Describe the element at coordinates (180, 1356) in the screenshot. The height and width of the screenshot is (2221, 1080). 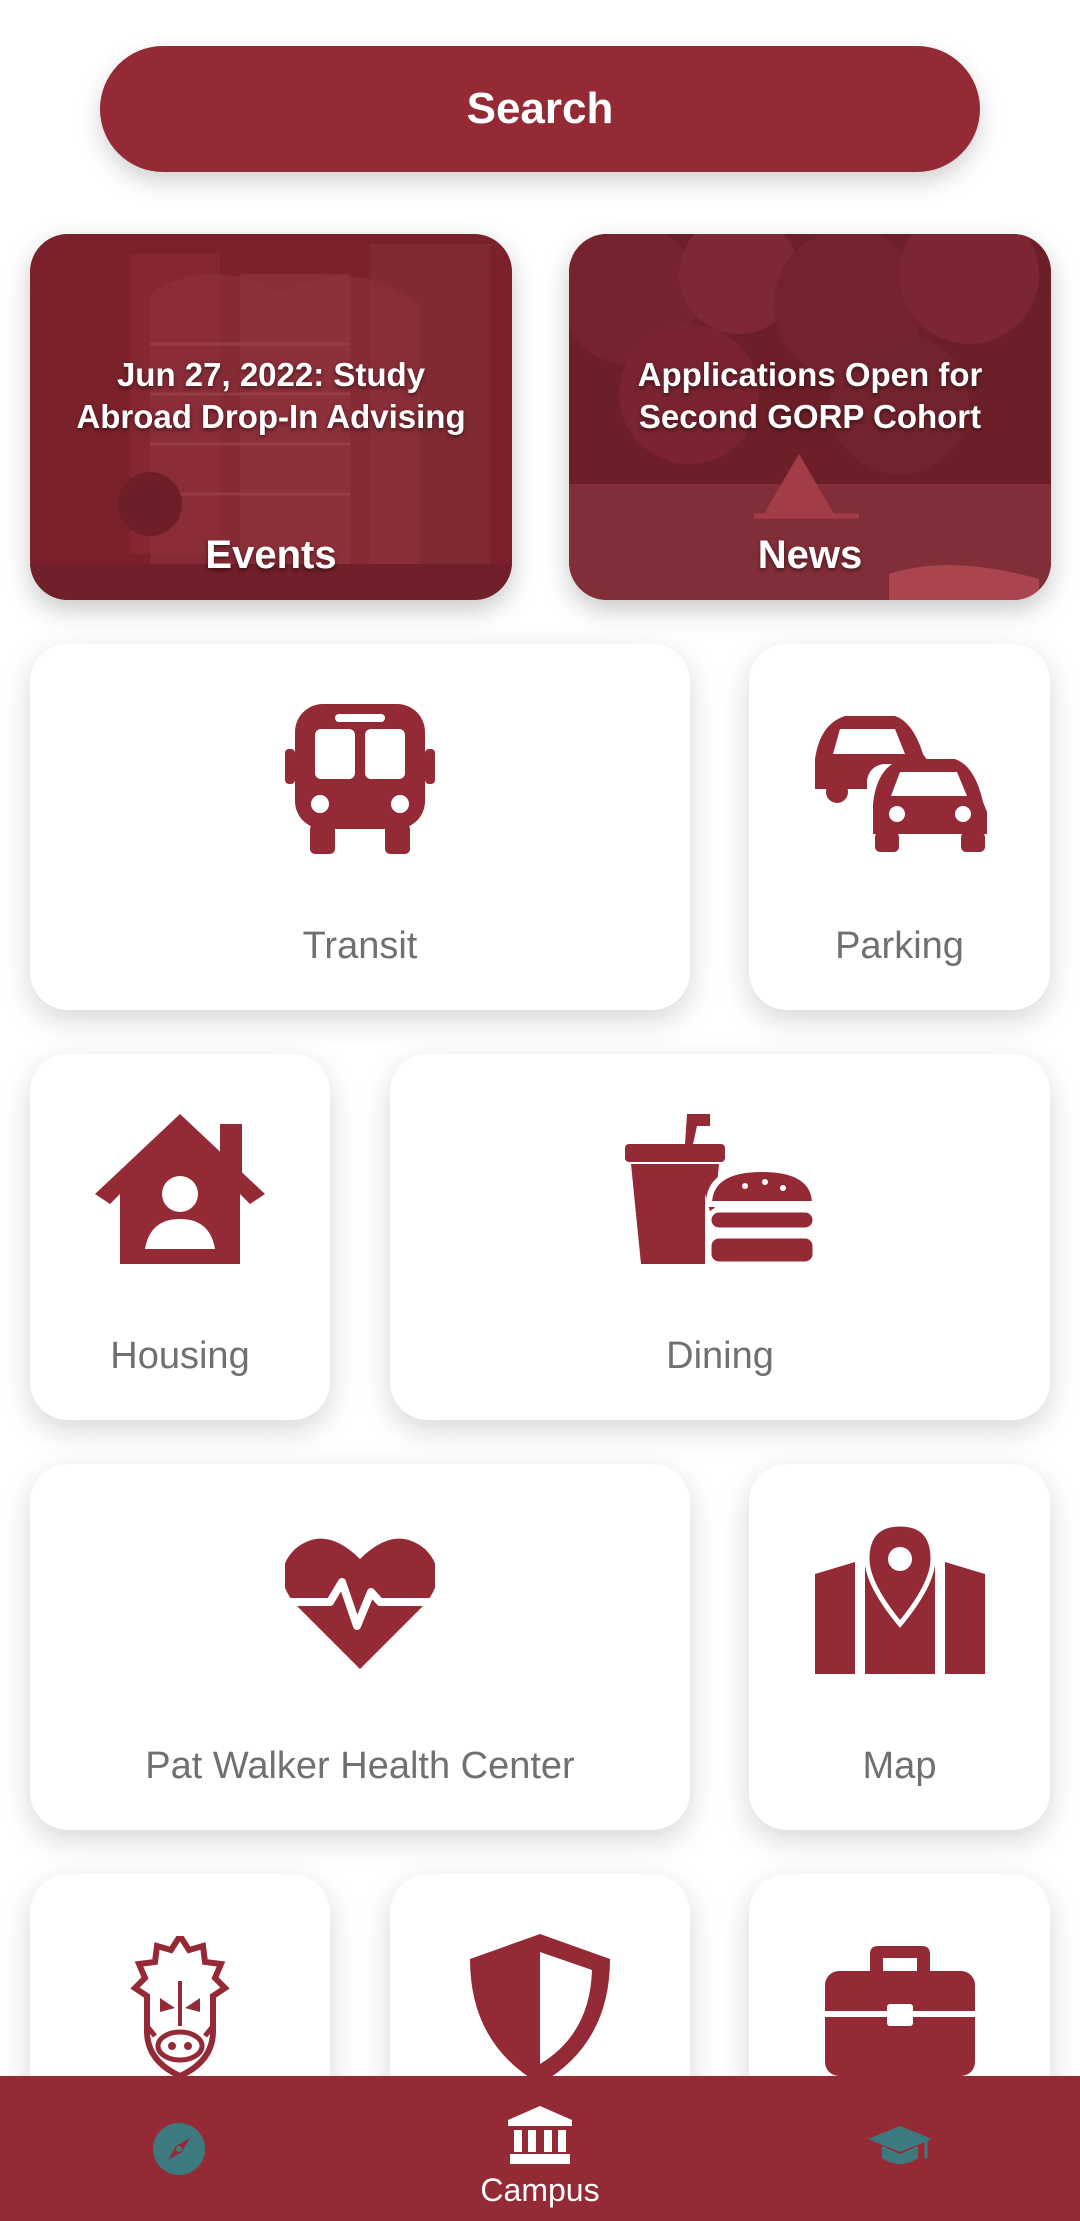
I see `housing-label: Housing` at that location.